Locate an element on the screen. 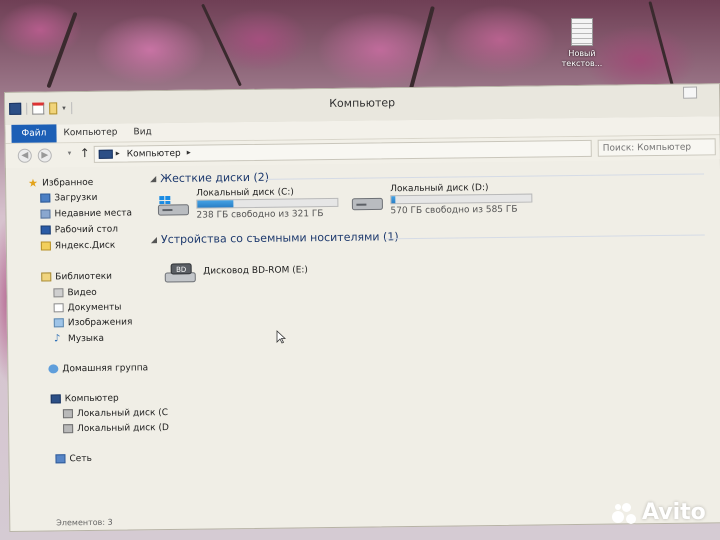 The width and height of the screenshot is (720, 540). nav-computer: Компьютер is located at coordinates (84, 399).